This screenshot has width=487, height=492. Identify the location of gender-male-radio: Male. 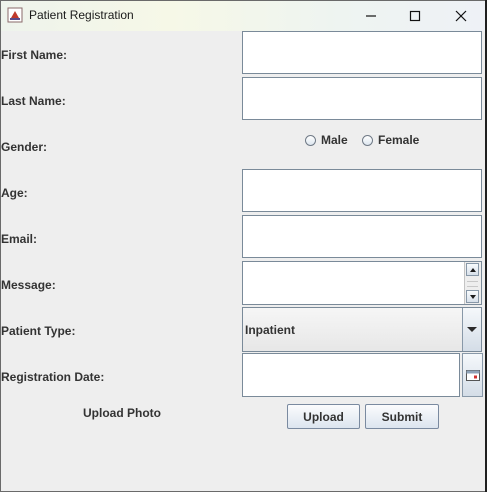
(326, 140).